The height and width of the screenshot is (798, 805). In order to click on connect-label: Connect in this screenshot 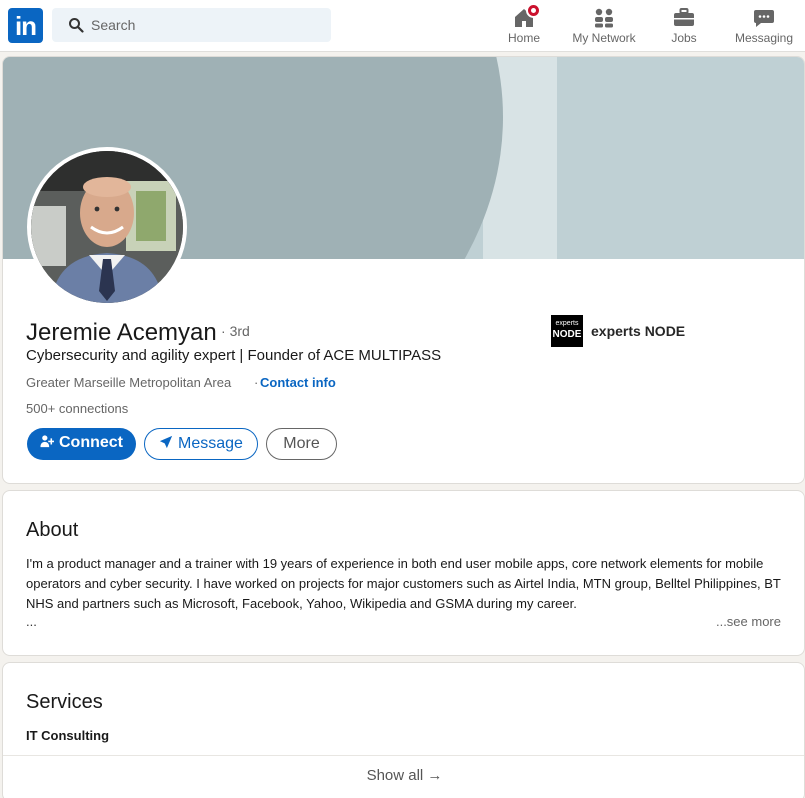, I will do `click(91, 442)`.